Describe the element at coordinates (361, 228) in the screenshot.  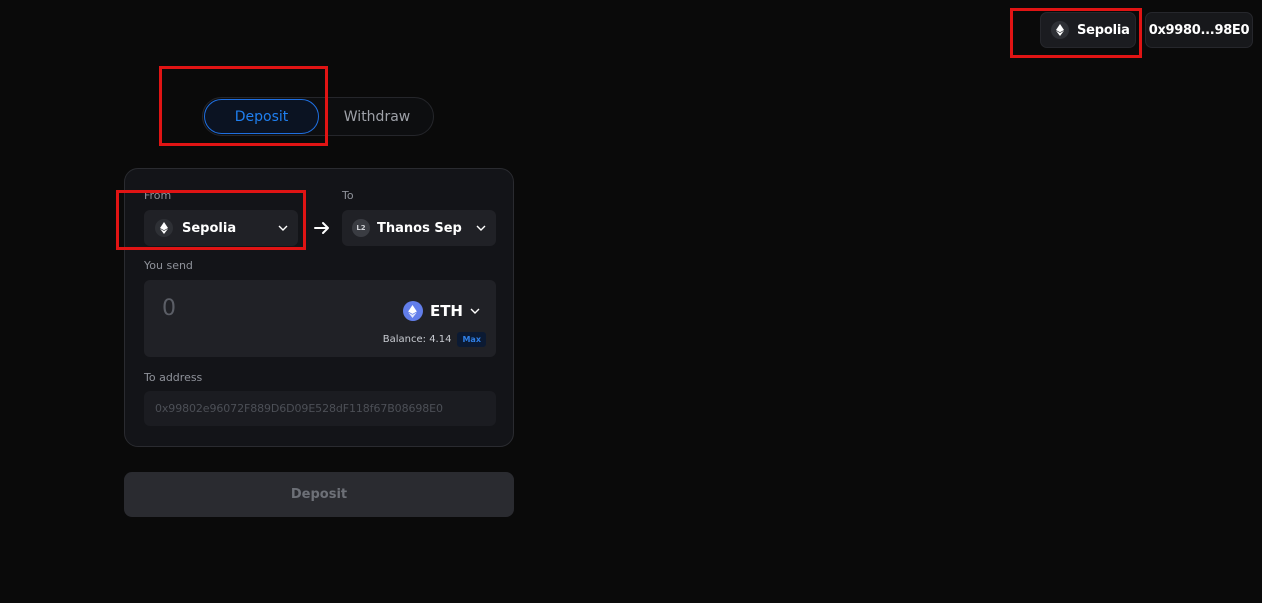
I see `l2-badge-icon: L2` at that location.